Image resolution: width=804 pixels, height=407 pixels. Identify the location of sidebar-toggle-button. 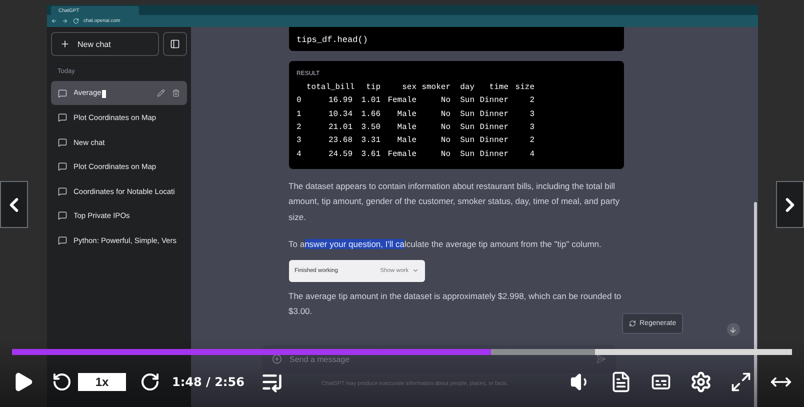
(174, 44).